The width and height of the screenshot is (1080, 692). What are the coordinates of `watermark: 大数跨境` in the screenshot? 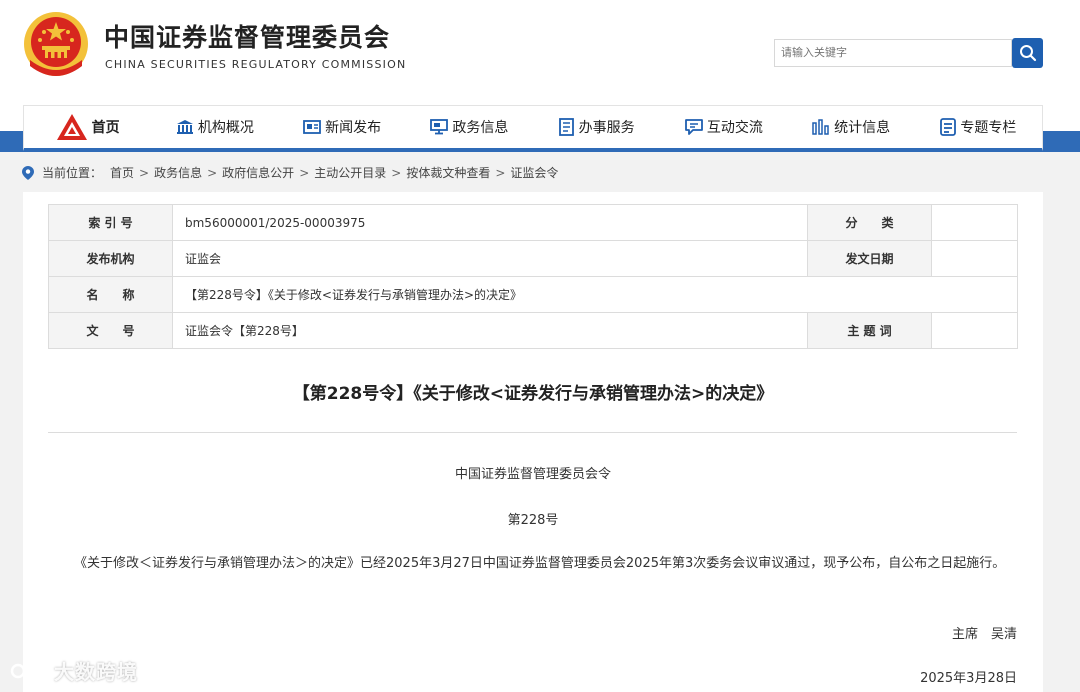 It's located at (74, 670).